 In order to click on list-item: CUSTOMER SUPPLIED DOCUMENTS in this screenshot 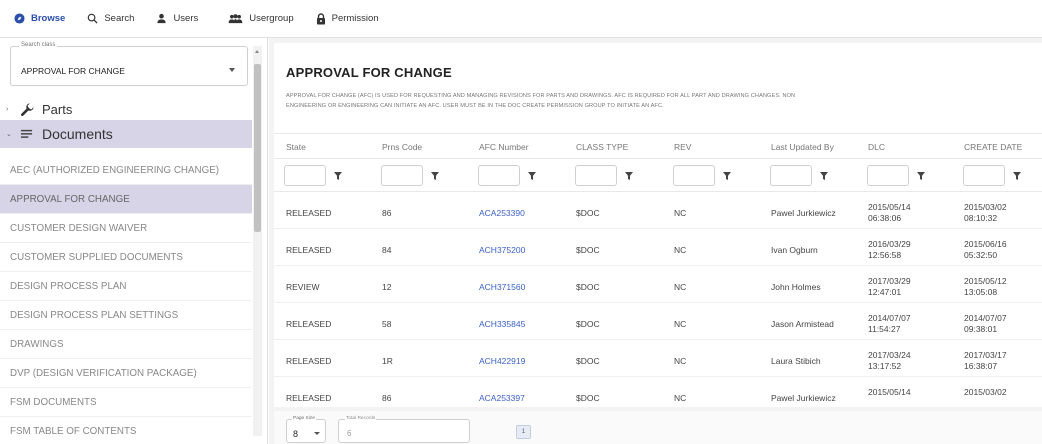, I will do `click(126, 257)`.